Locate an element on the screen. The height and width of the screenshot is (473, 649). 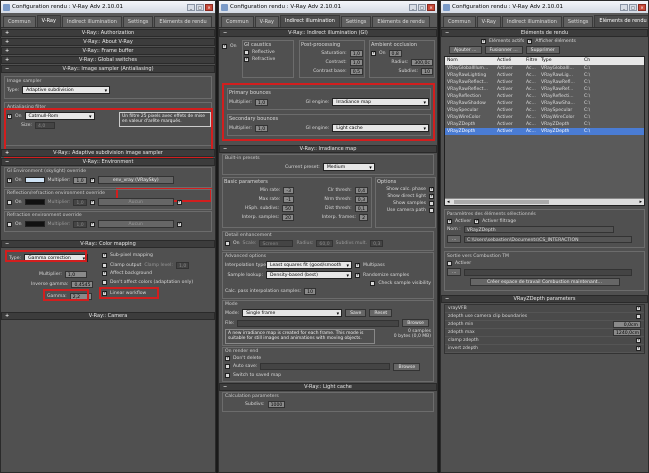
refl-color-swatch is located at coordinates (34, 202).